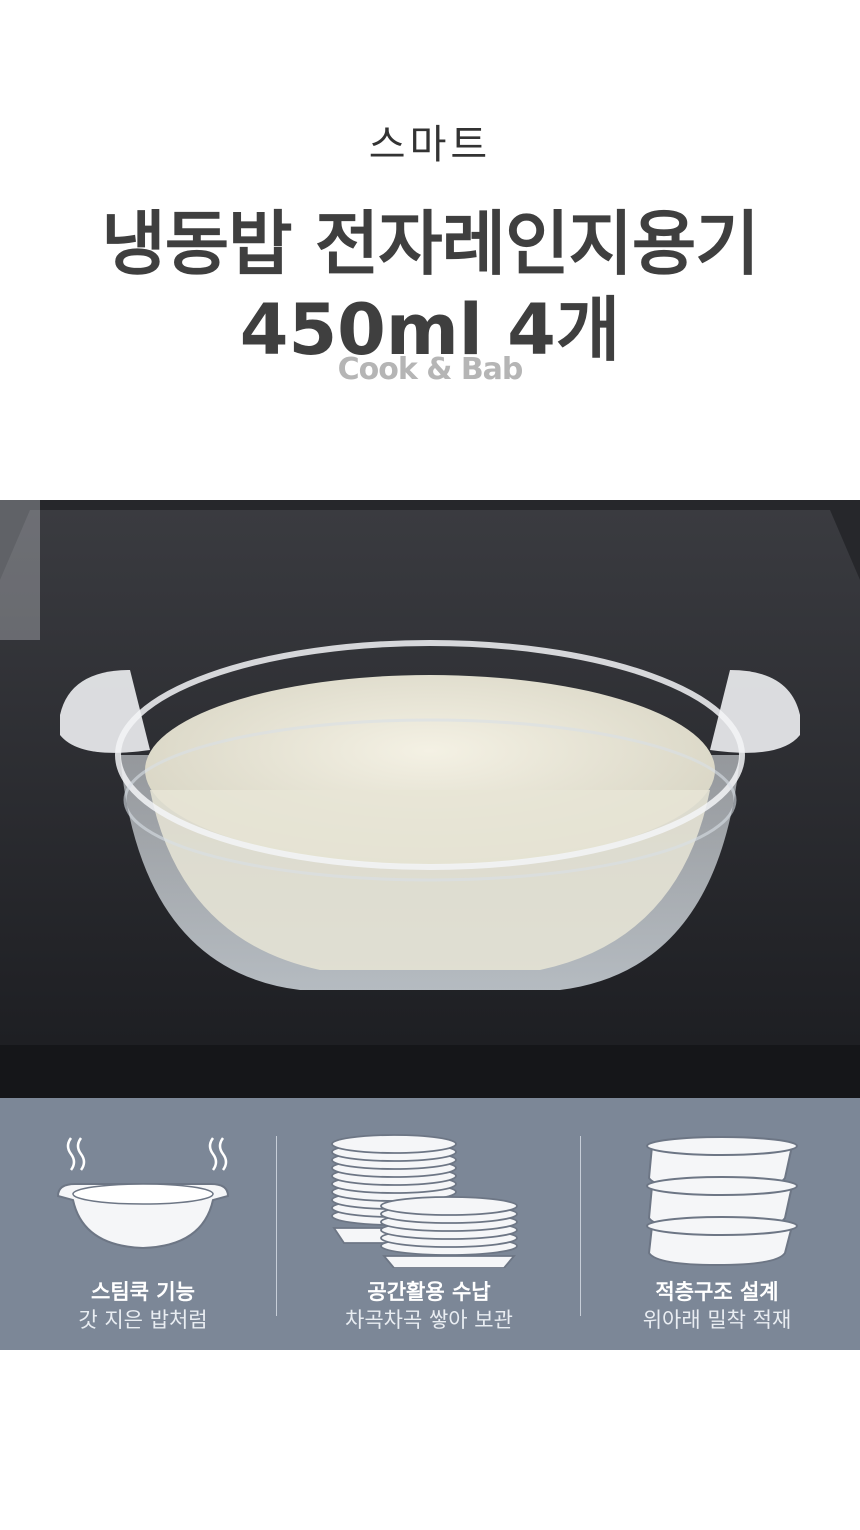  I want to click on brand-logo: Cook & Bab, so click(430, 369).